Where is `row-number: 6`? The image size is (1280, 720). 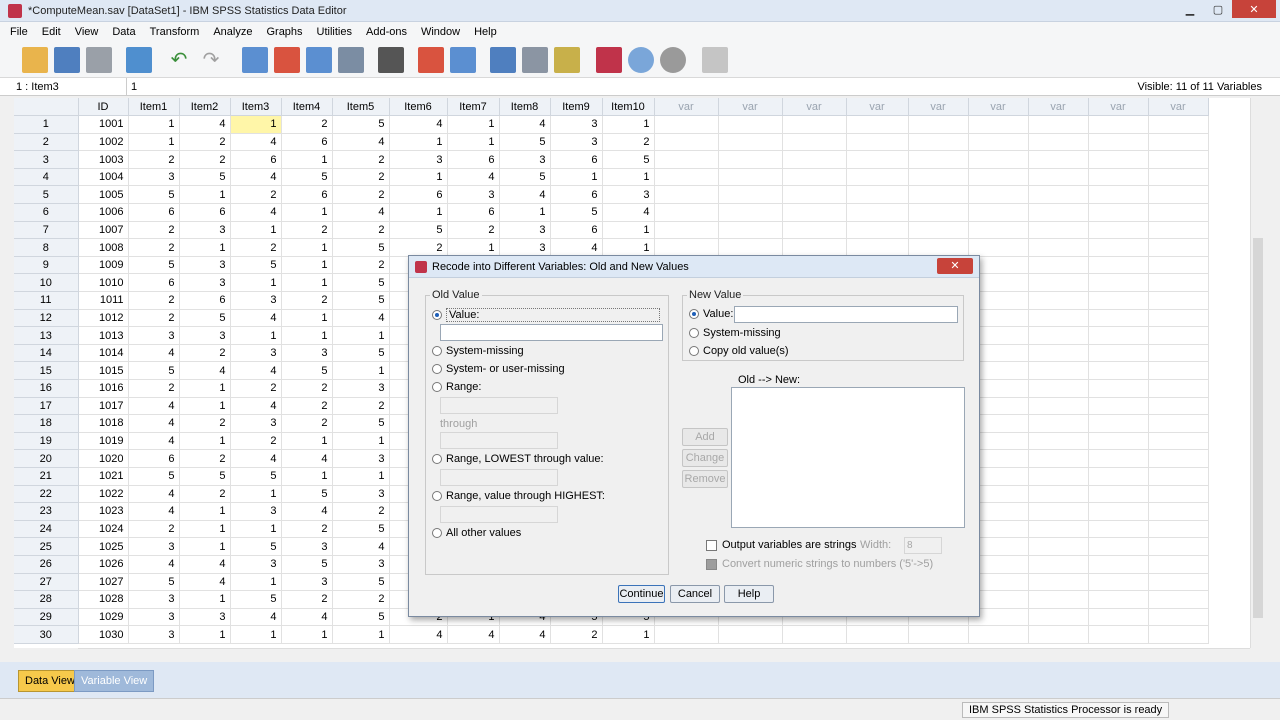 row-number: 6 is located at coordinates (46, 212).